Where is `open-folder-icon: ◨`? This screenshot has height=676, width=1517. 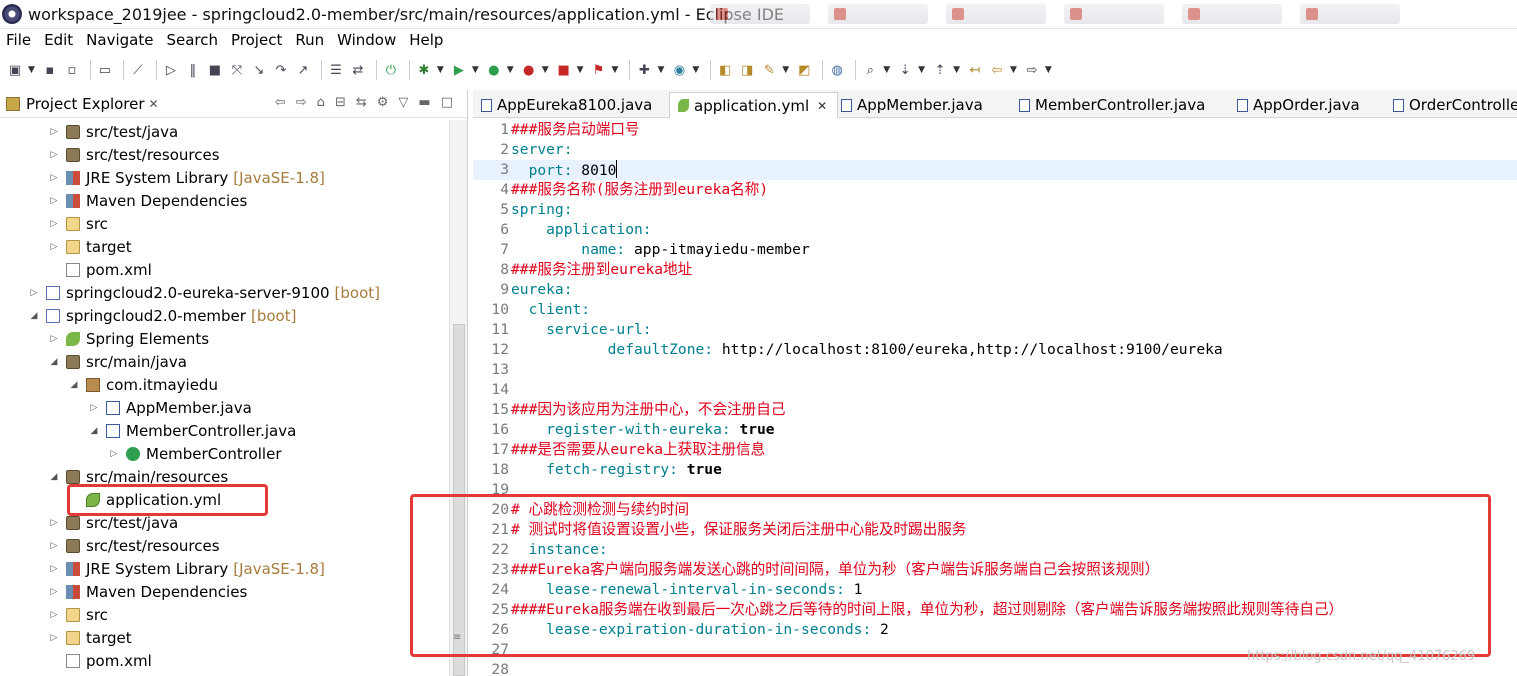 open-folder-icon: ◨ is located at coordinates (747, 70).